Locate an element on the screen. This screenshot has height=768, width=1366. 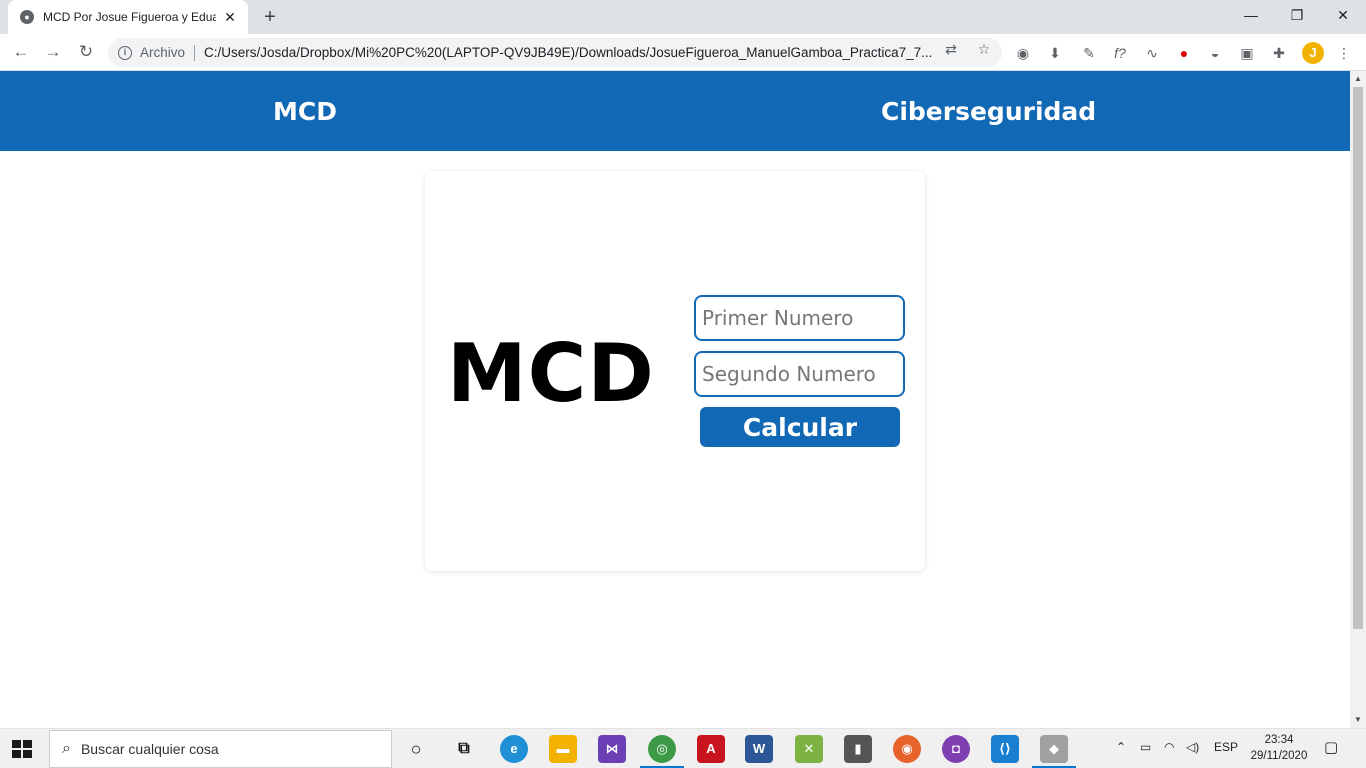
acrobat-icon: A is located at coordinates (711, 749).